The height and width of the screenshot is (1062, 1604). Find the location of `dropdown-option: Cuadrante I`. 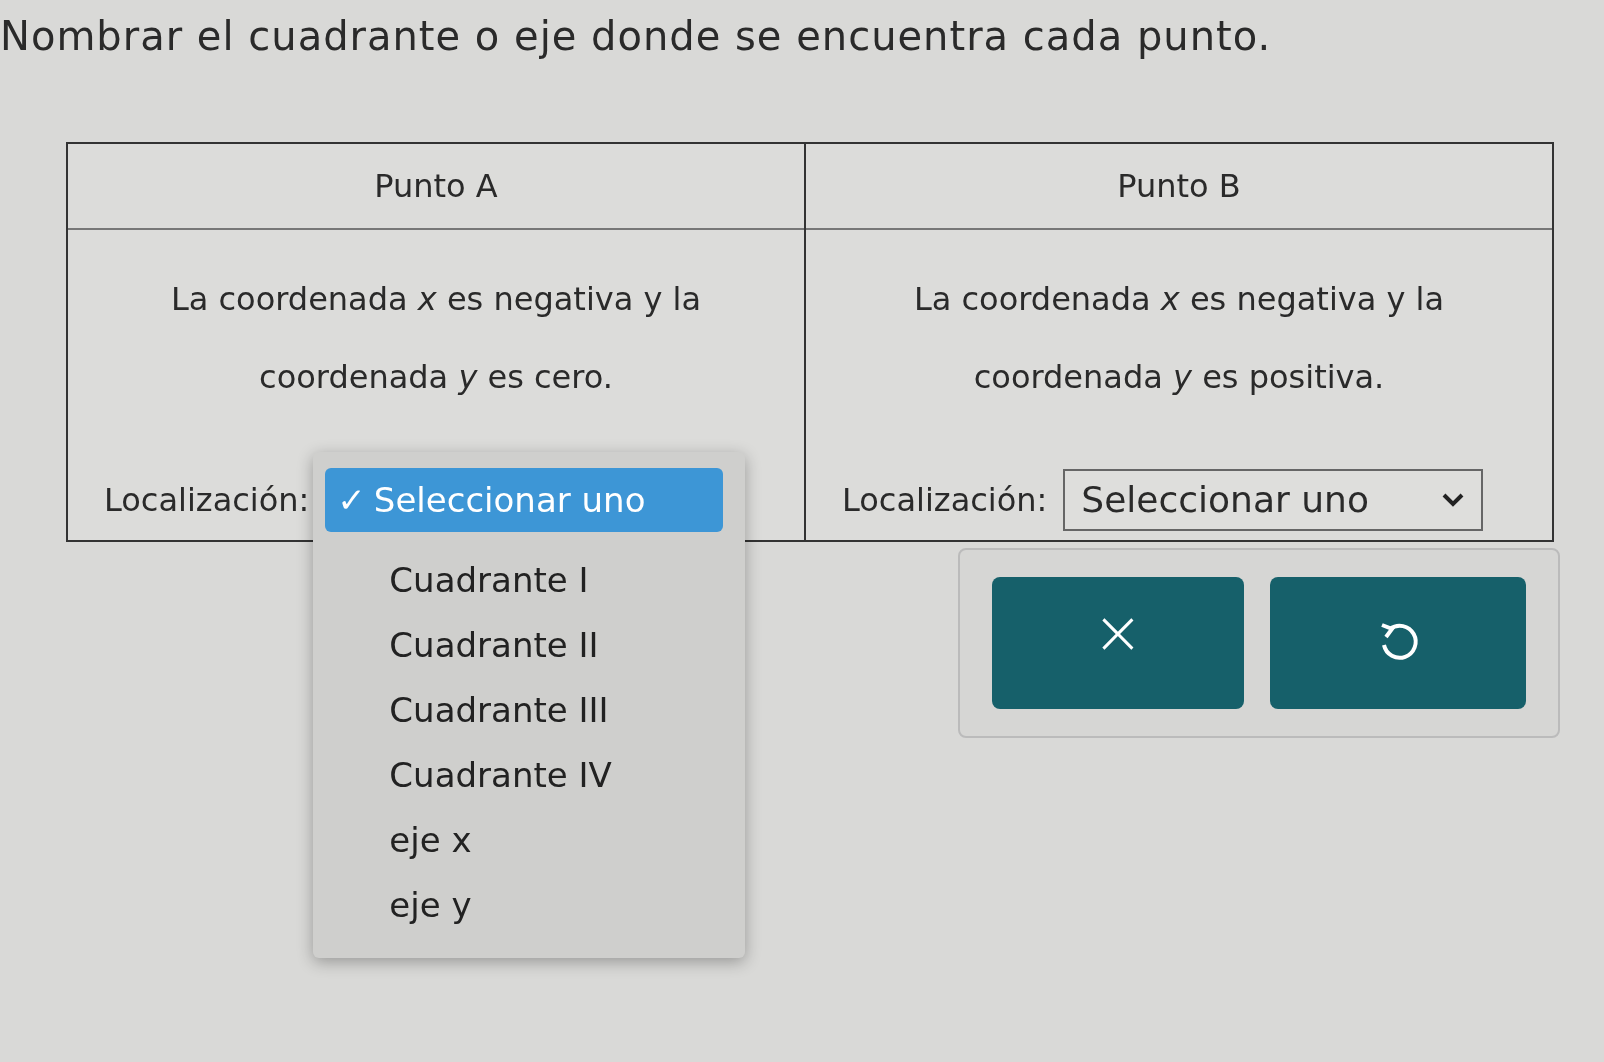

dropdown-option: Cuadrante I is located at coordinates (529, 580).